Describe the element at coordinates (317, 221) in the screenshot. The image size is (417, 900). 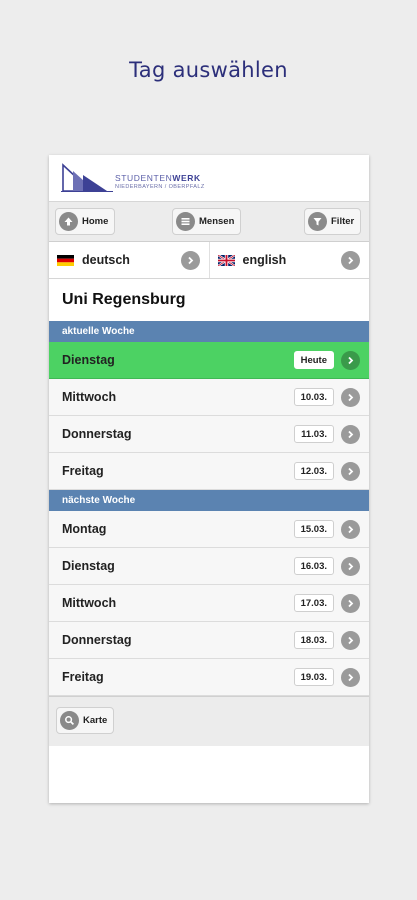
I see `filter-funnel-icon` at that location.